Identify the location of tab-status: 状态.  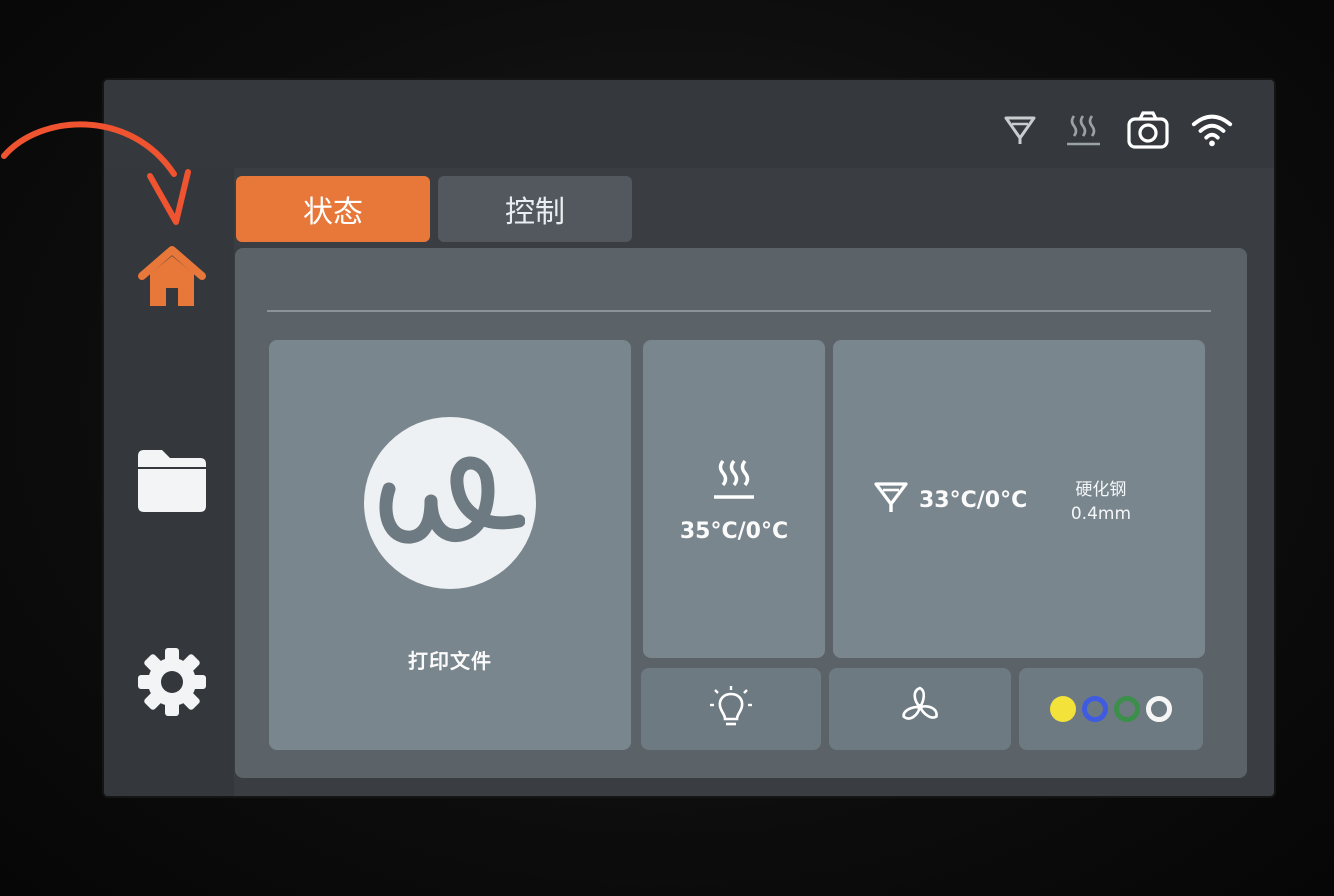
(333, 209).